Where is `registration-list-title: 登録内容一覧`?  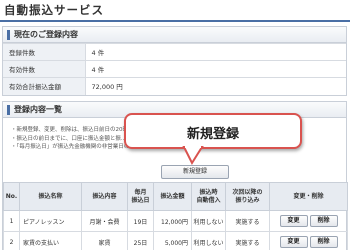 registration-list-title: 登録内容一覧 is located at coordinates (38, 109).